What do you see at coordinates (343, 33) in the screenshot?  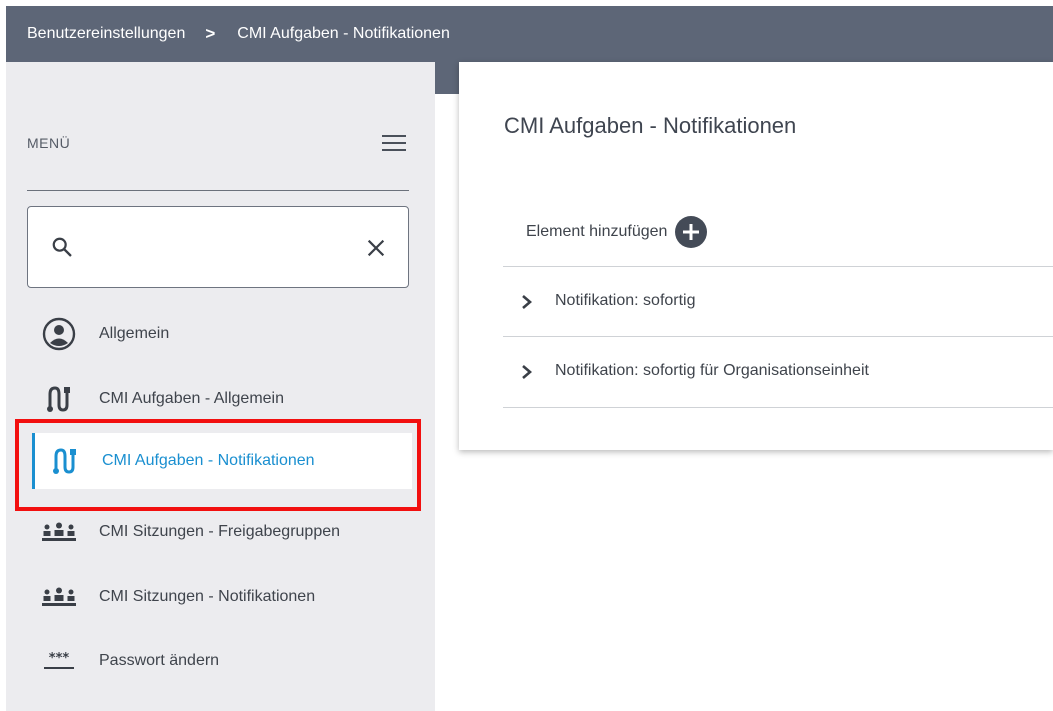 I see `breadcrumb-current: CMI Aufgaben - Notifikationen` at bounding box center [343, 33].